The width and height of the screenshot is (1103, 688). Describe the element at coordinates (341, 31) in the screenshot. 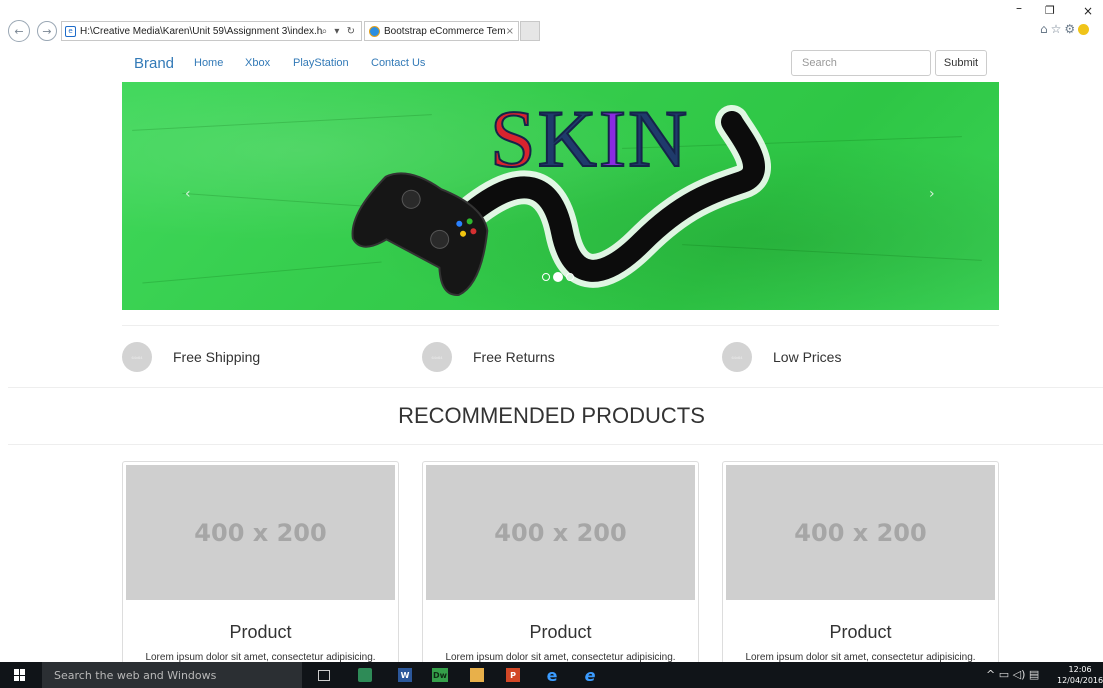

I see `address-tools: ⌕ ▾ ↻` at that location.